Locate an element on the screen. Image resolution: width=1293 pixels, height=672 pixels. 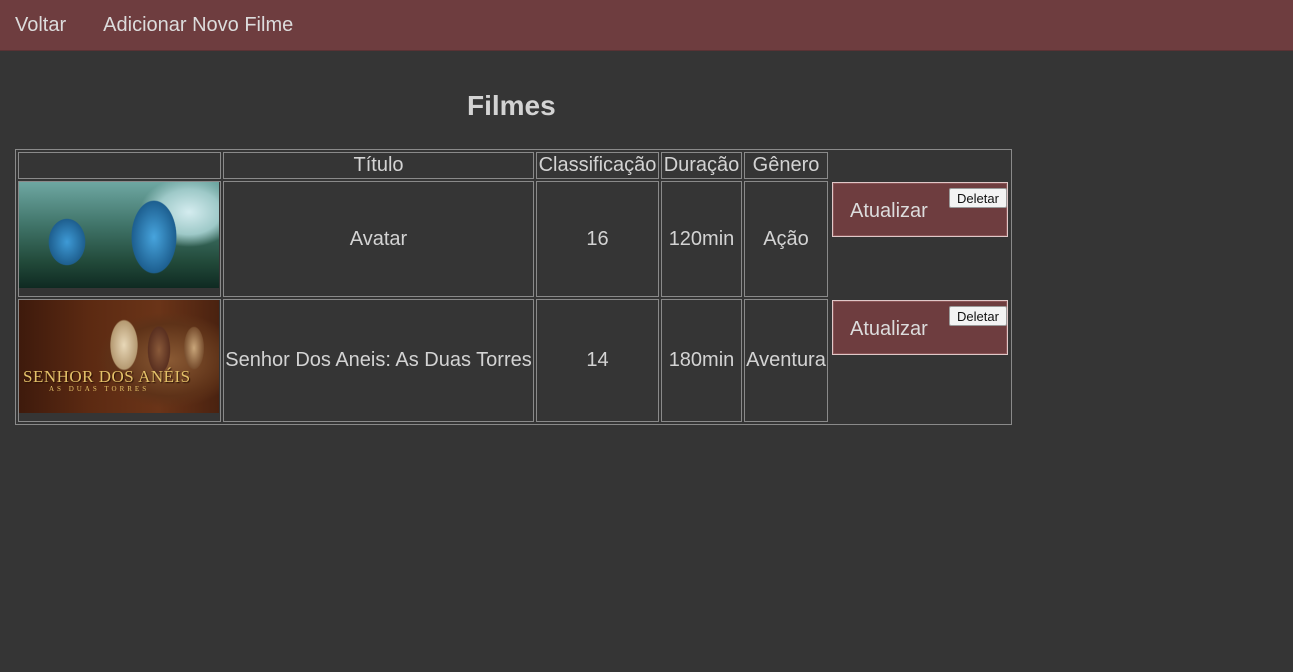
movie-poster-image: SENHOR DOS ANÉIS AS DUAS TORRES is located at coordinates (119, 356).